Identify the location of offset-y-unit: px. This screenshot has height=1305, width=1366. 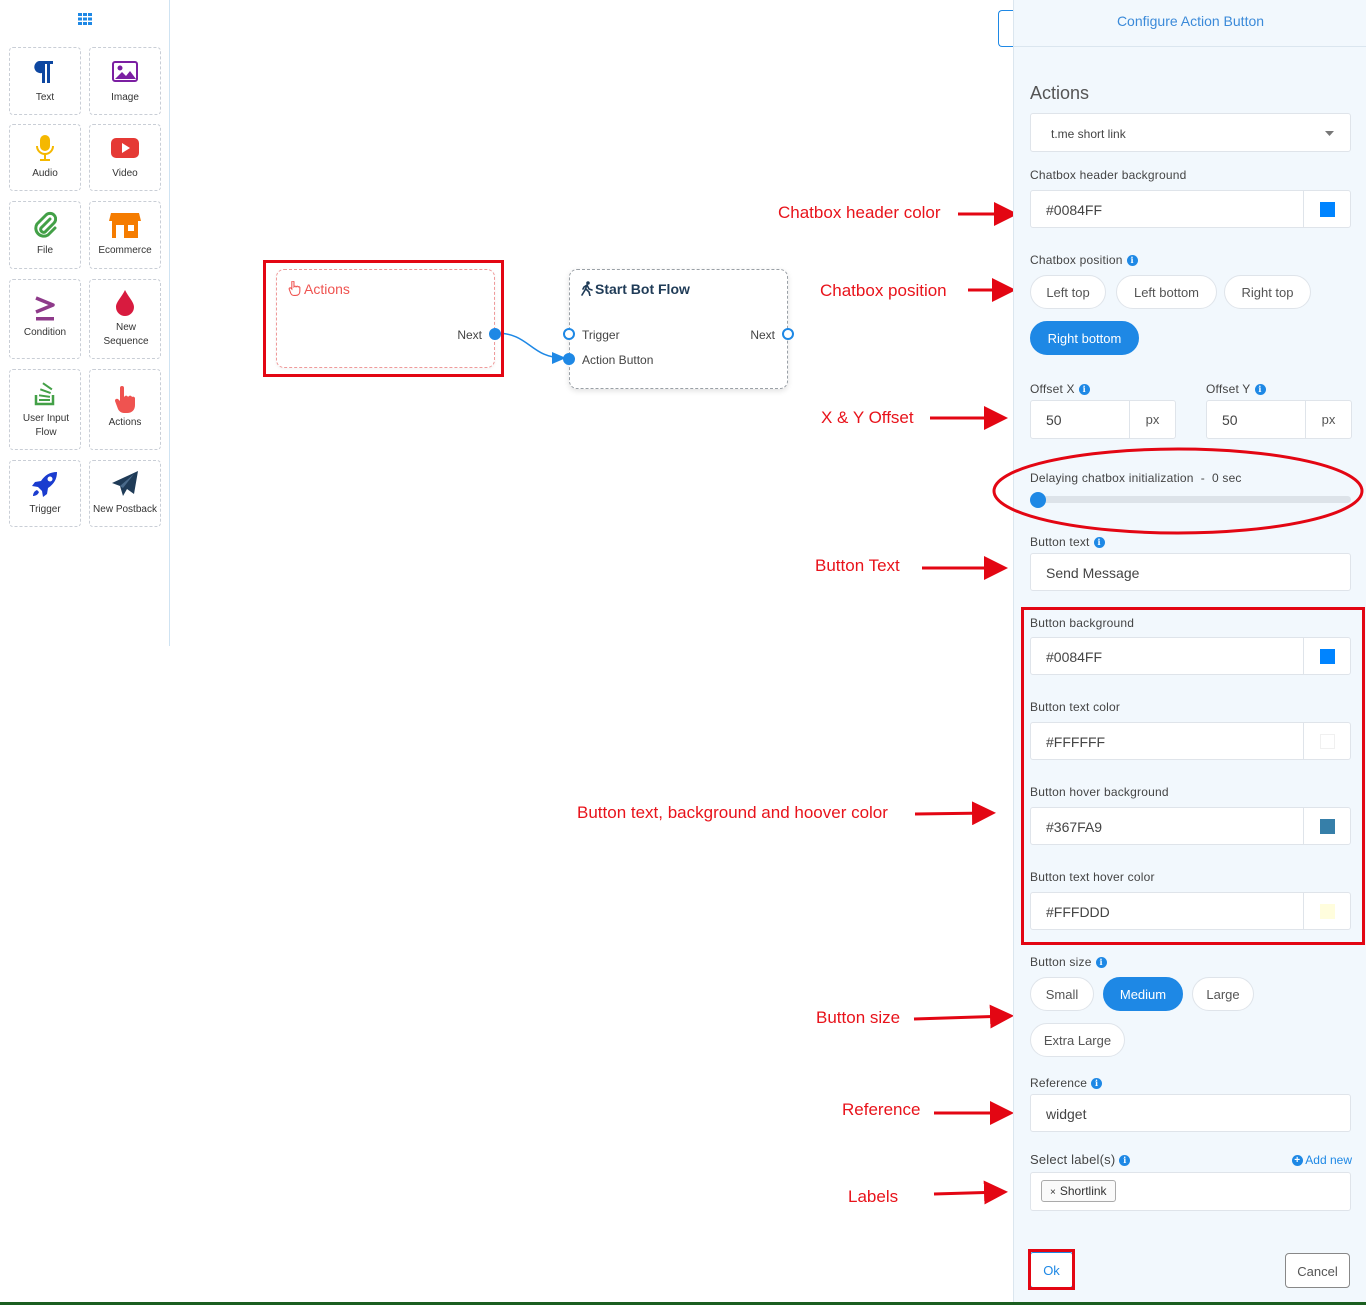
(1328, 419).